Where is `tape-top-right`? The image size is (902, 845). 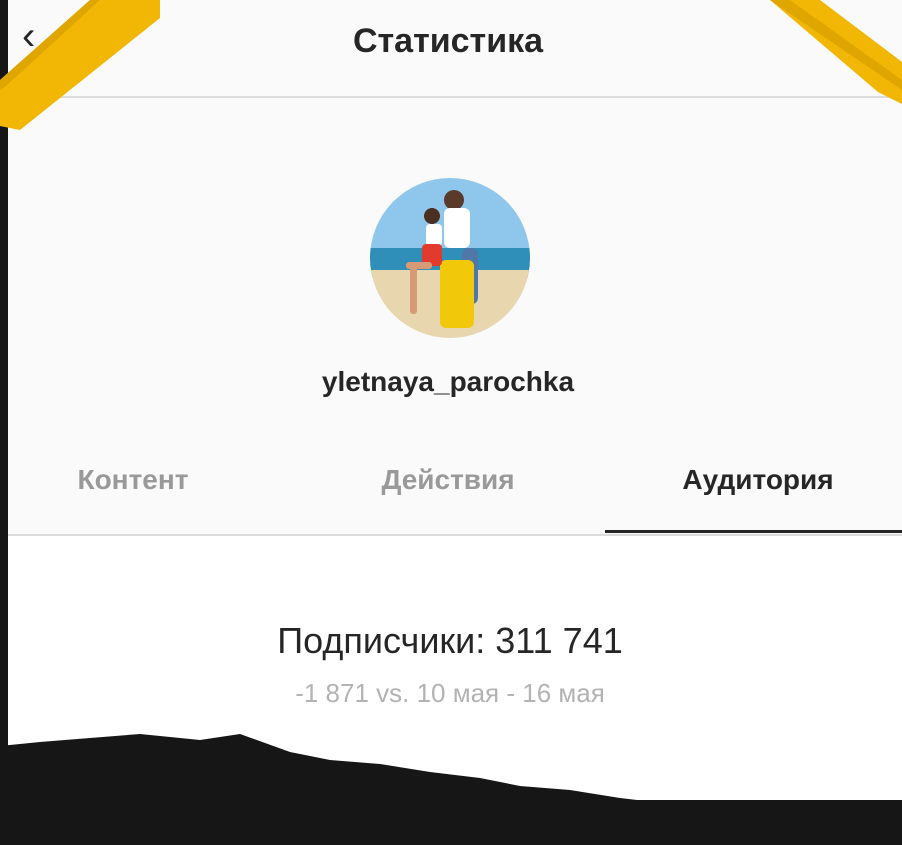
tape-top-right is located at coordinates (836, 52).